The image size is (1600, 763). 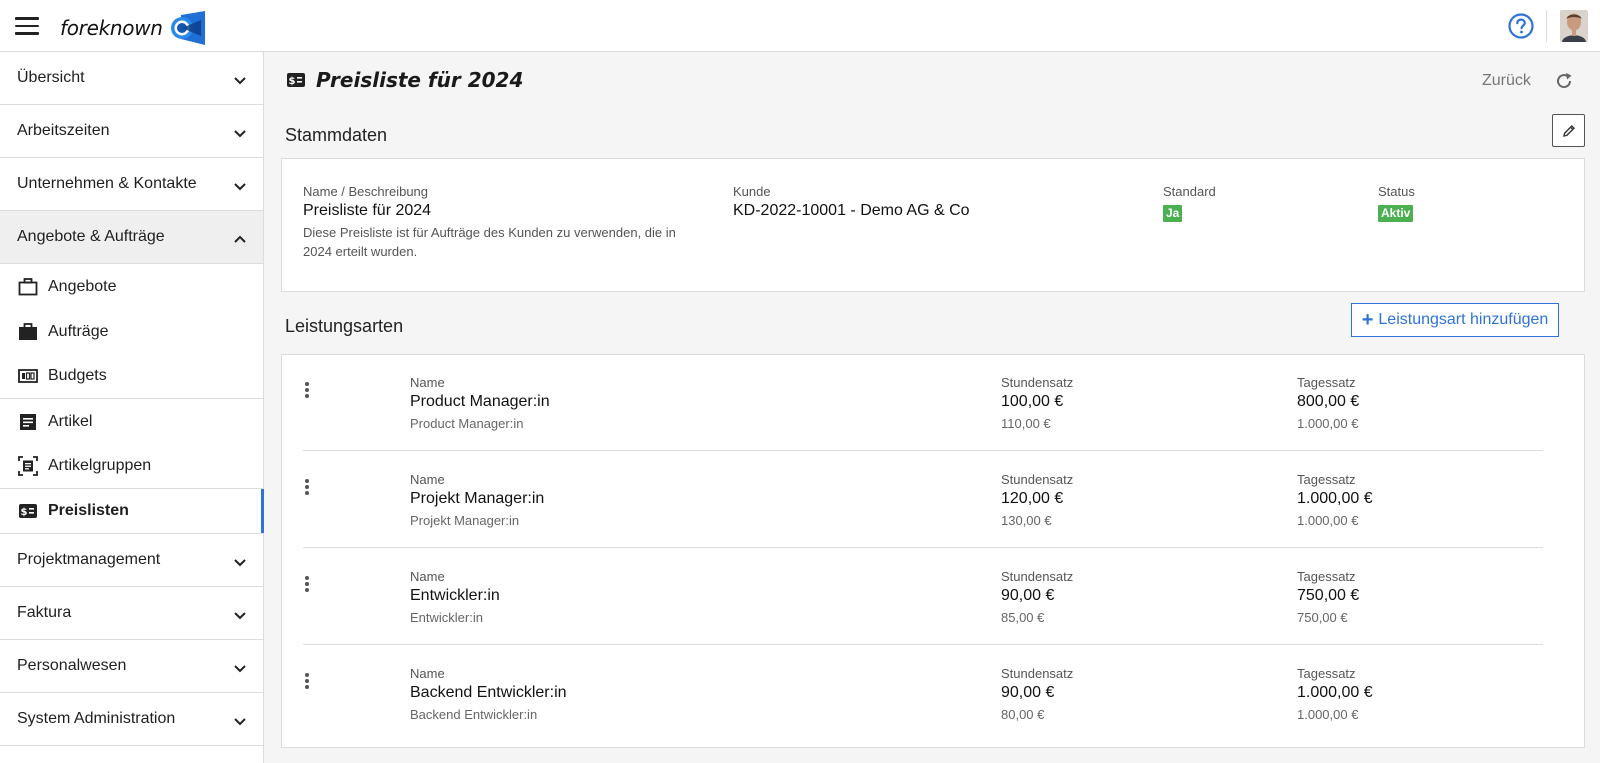 What do you see at coordinates (51, 77) in the screenshot?
I see `sidebar-group-label: Übersicht` at bounding box center [51, 77].